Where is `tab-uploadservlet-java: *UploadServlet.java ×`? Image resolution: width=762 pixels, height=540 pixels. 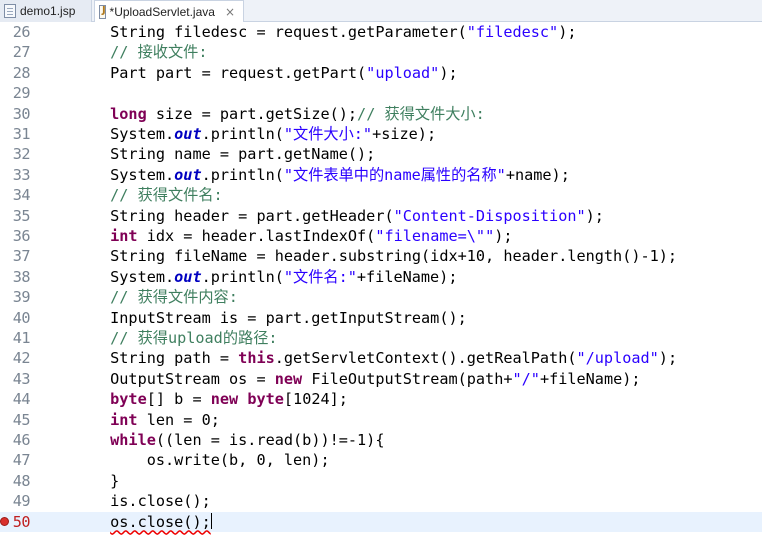
tab-uploadservlet-java: *UploadServlet.java × is located at coordinates (169, 11).